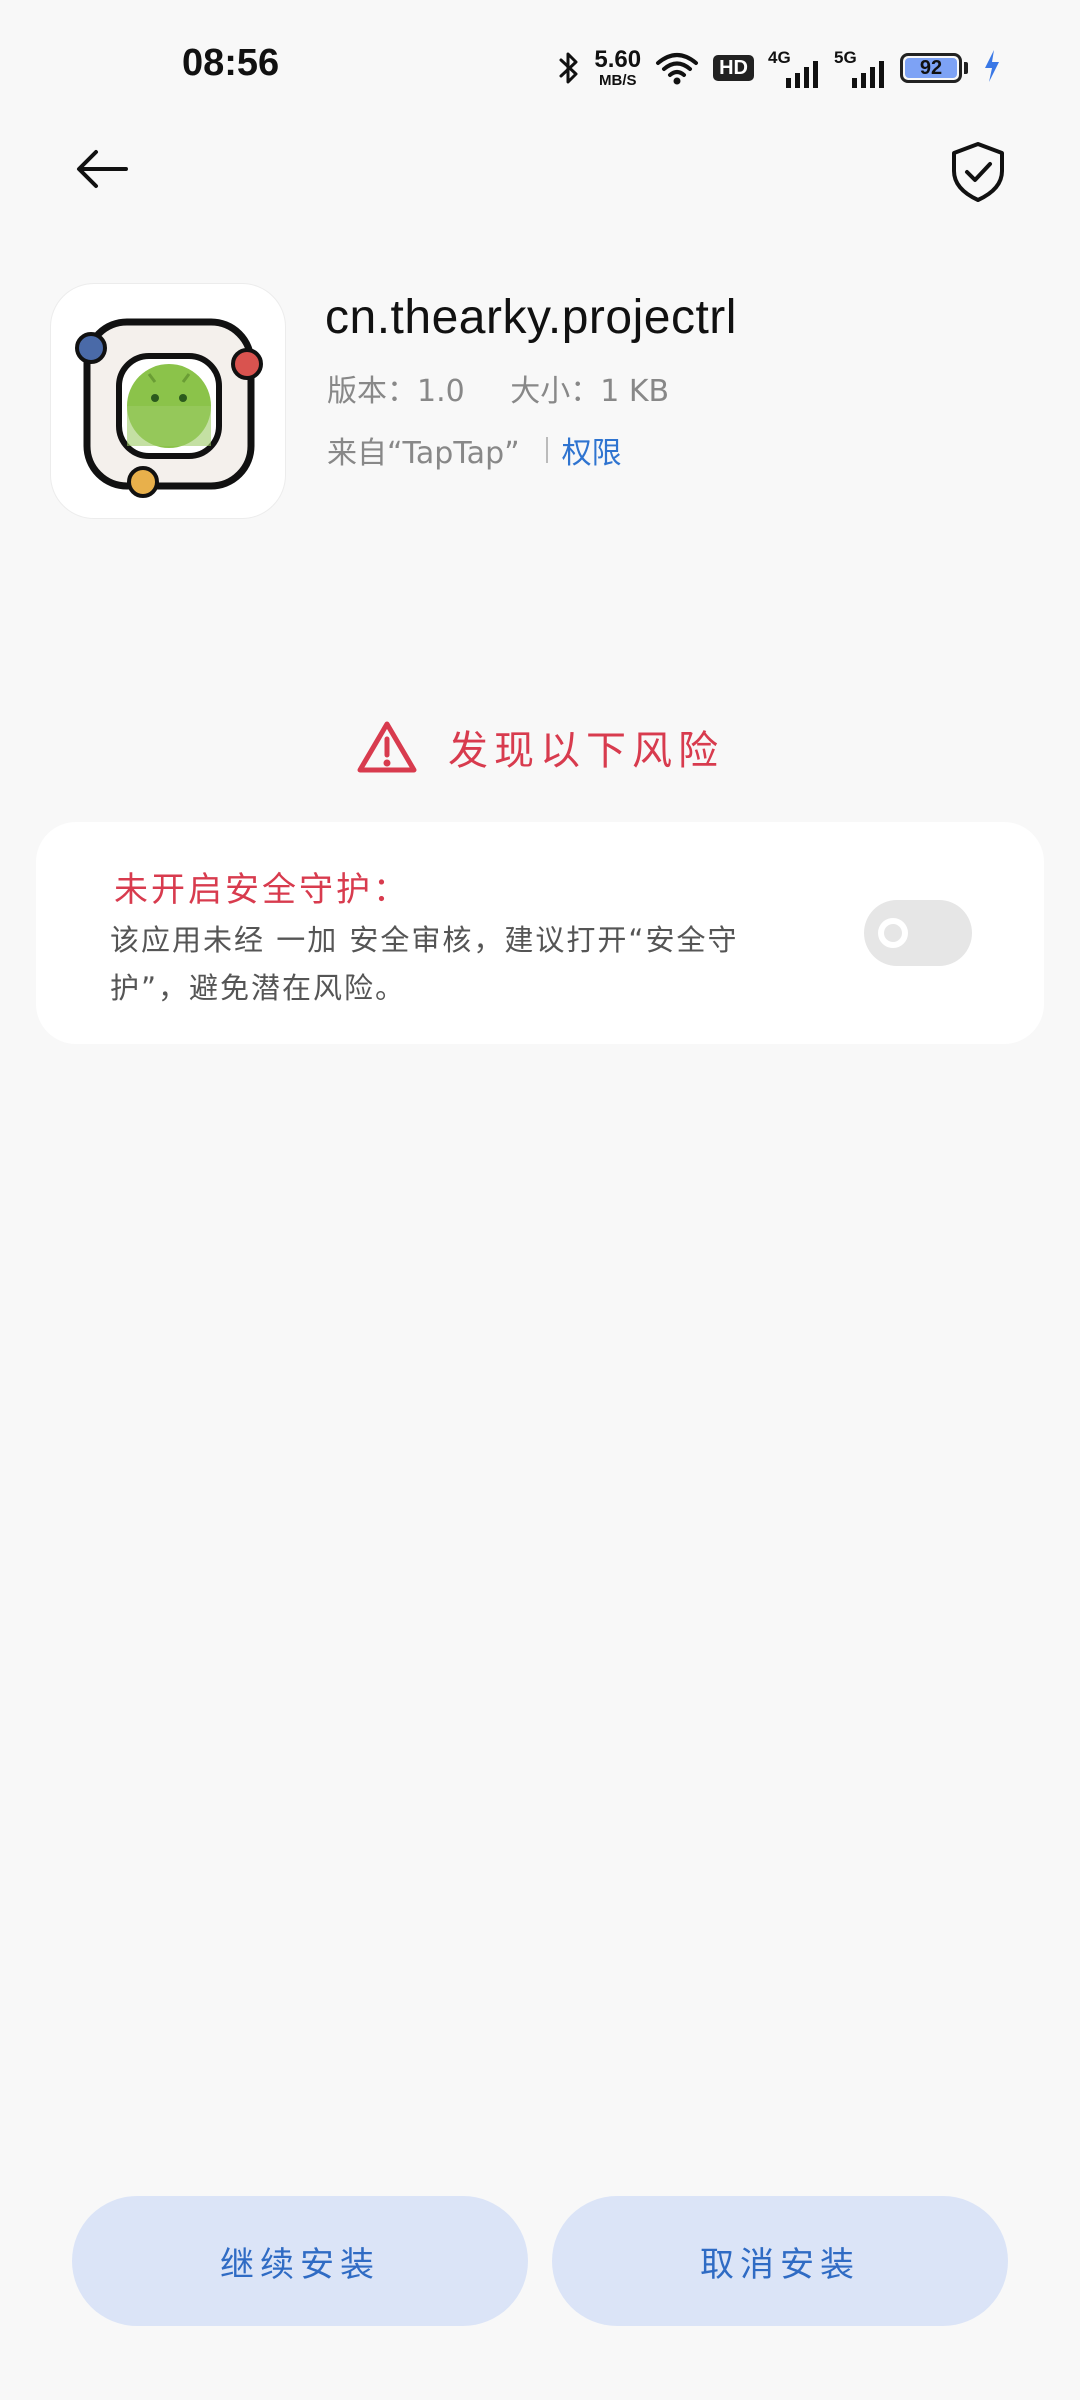 Image resolution: width=1080 pixels, height=2400 pixels. I want to click on back-button, so click(102, 169).